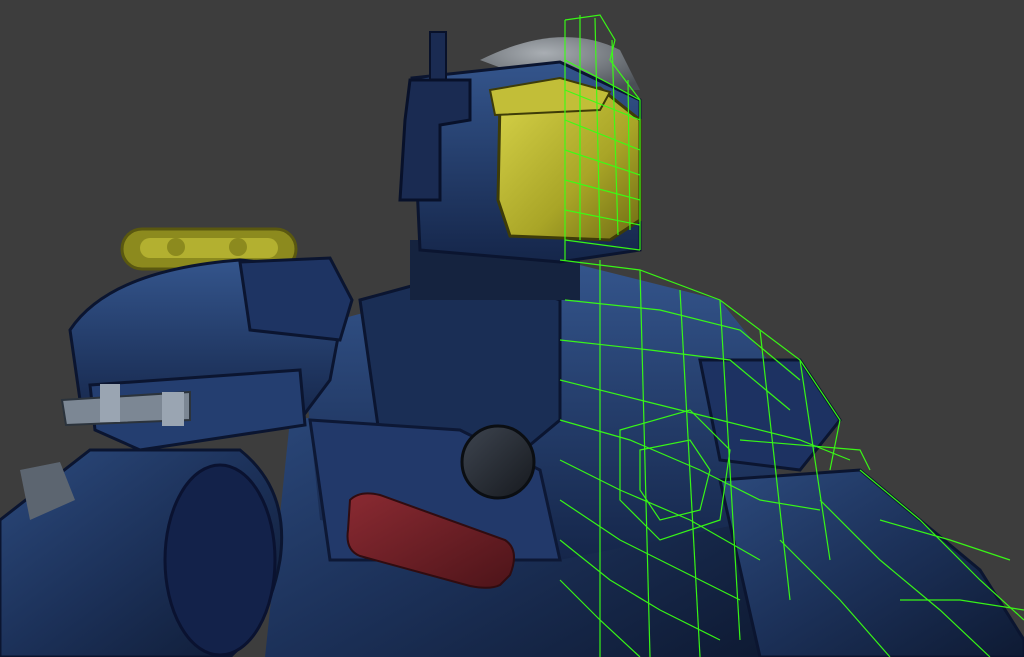 Image resolution: width=1024 pixels, height=657 pixels. I want to click on robot-helmet, so click(520, 147).